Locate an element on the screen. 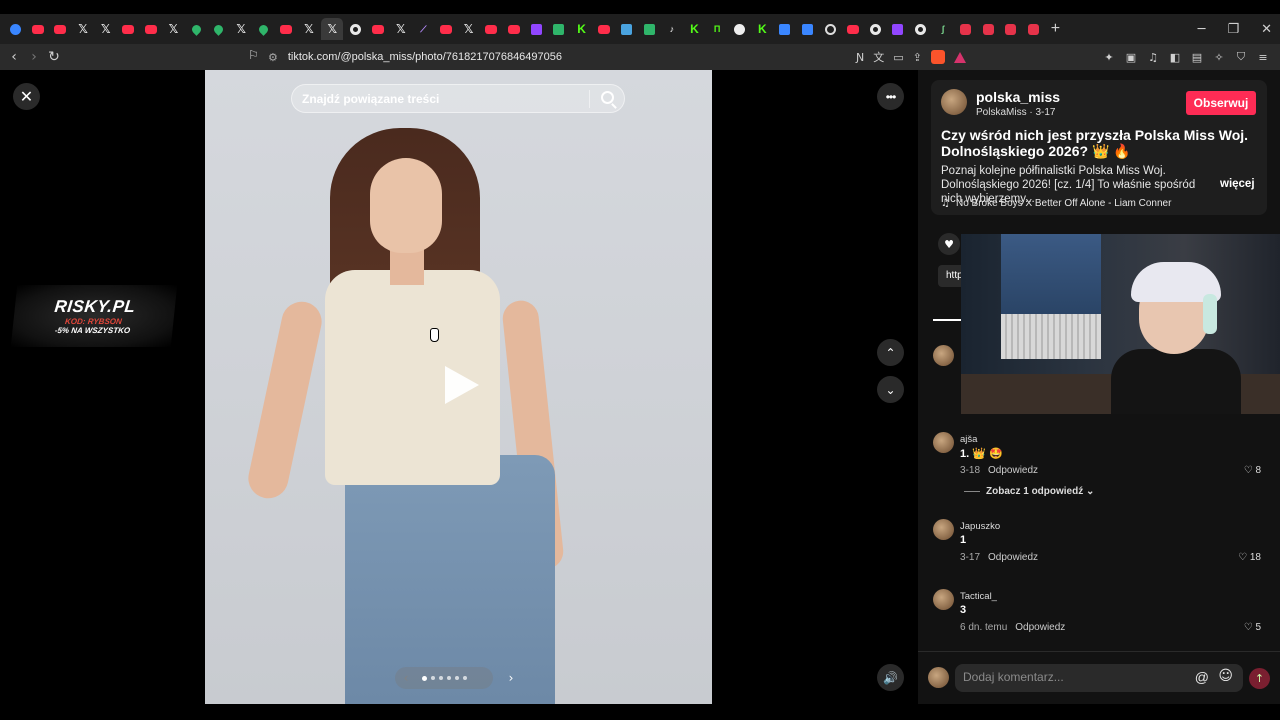  like-button: ♥ is located at coordinates (949, 244).